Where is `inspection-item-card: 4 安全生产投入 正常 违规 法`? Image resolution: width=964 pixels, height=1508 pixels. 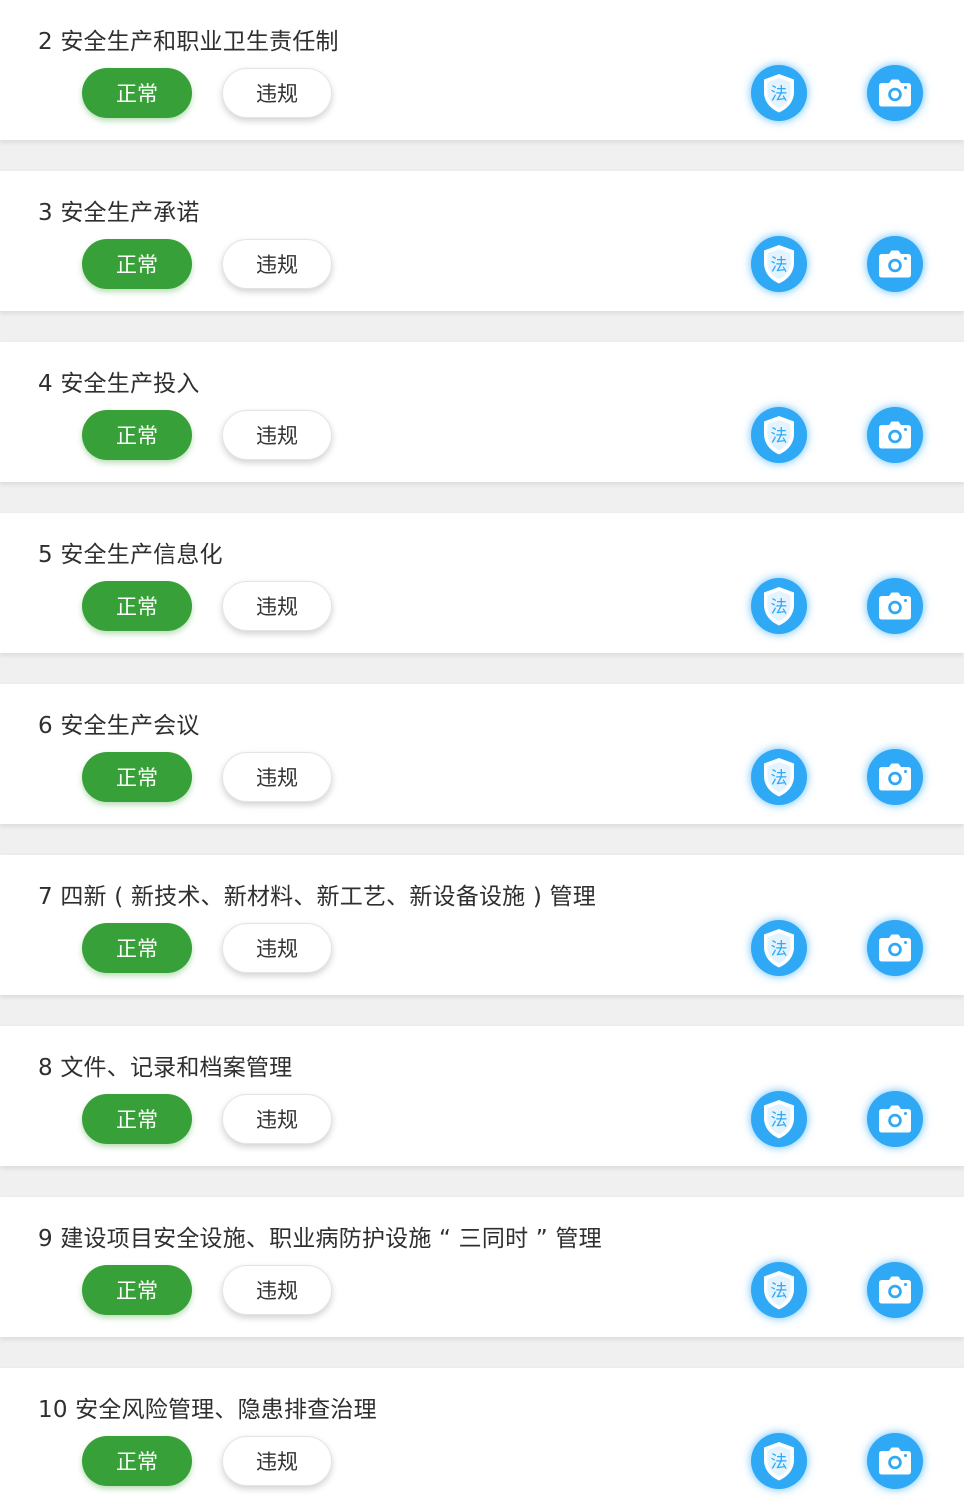
inspection-item-card: 4 安全生产投入 正常 违规 法 is located at coordinates (482, 412).